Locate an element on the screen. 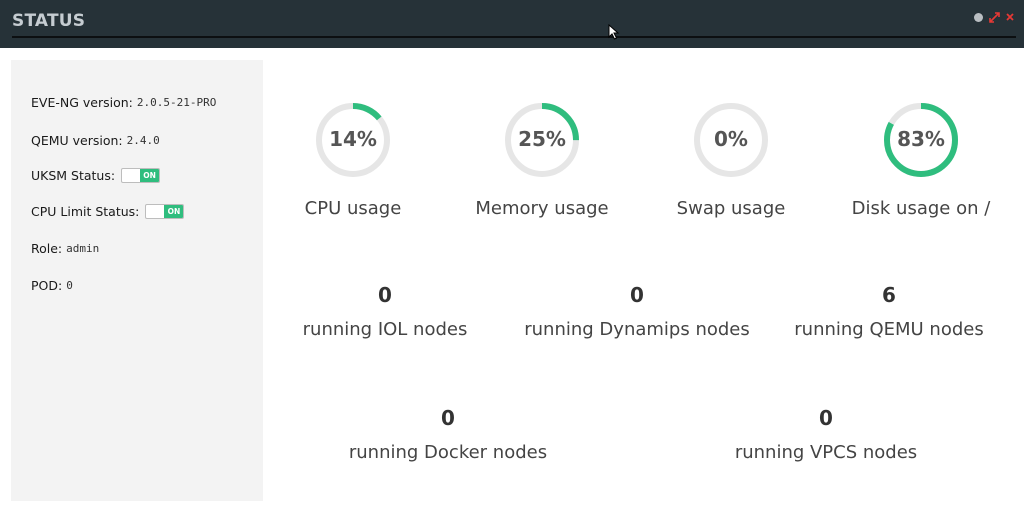  close-icon is located at coordinates (1010, 17).